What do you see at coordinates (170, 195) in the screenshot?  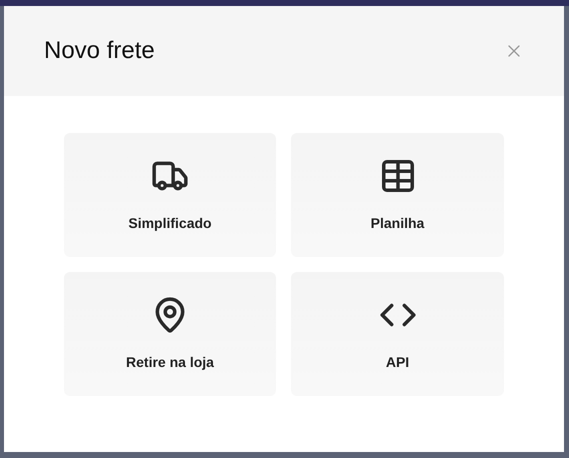 I see `option-card: Simplificado` at bounding box center [170, 195].